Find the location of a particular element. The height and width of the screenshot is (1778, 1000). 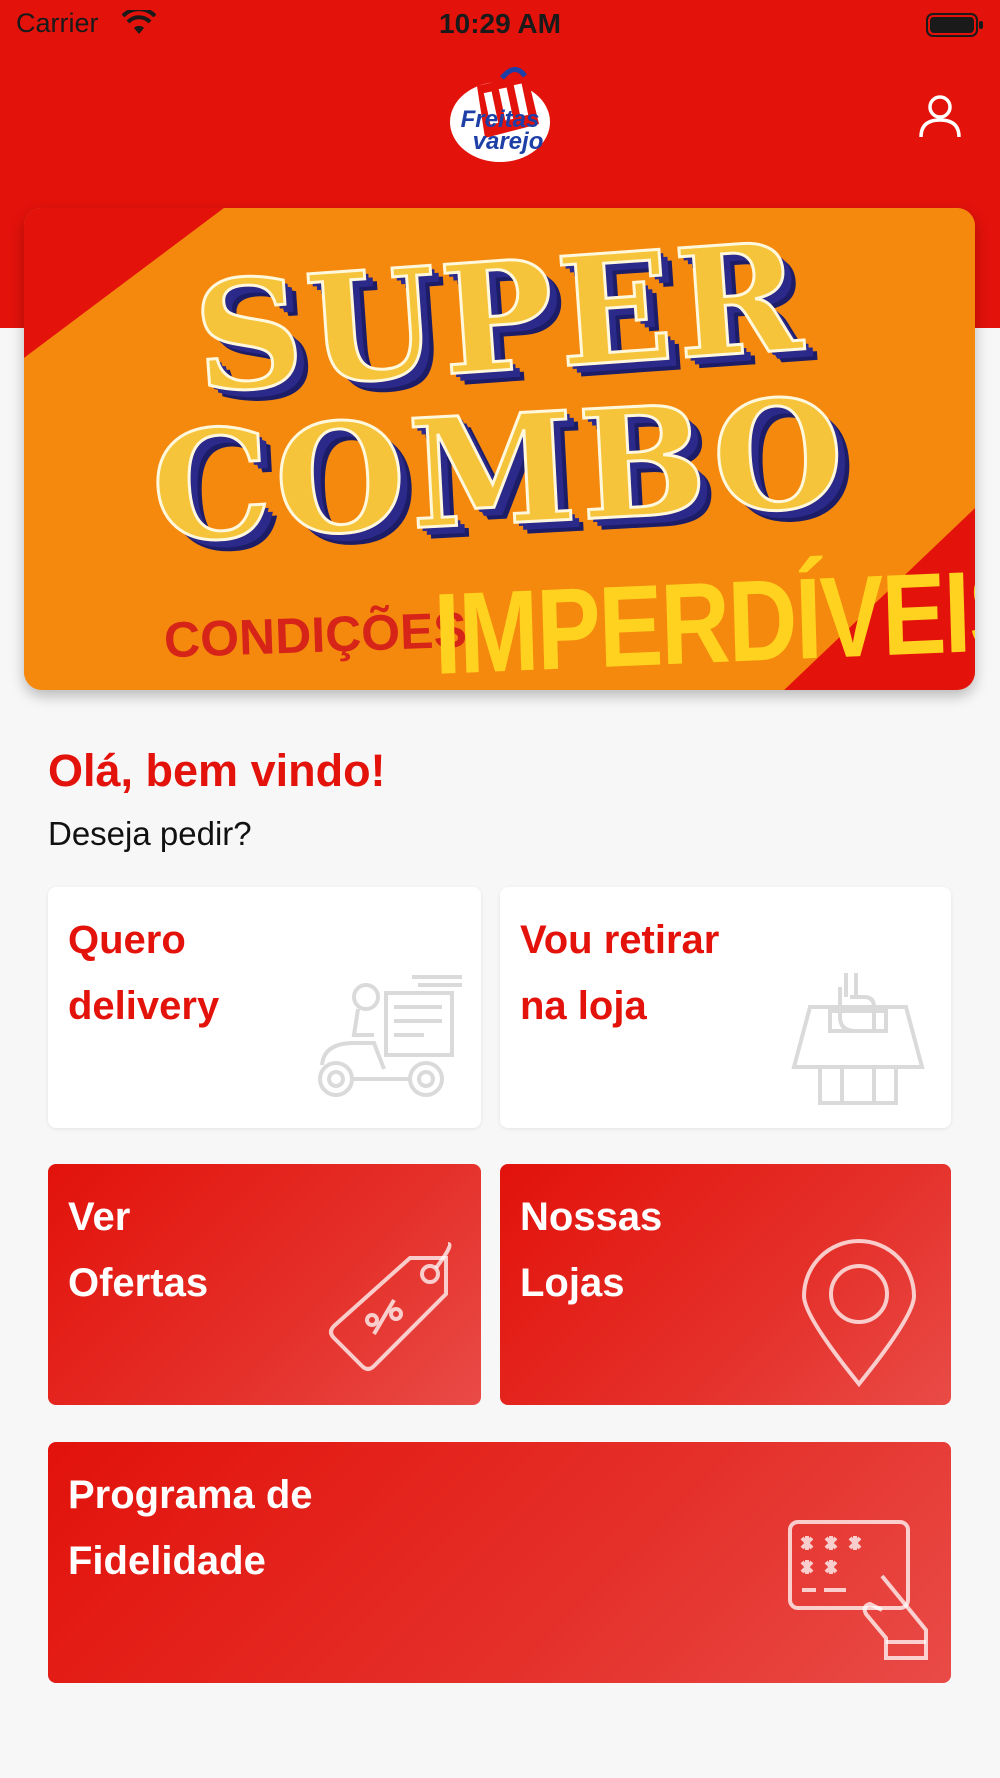

clock: 10:29 AM is located at coordinates (500, 23).